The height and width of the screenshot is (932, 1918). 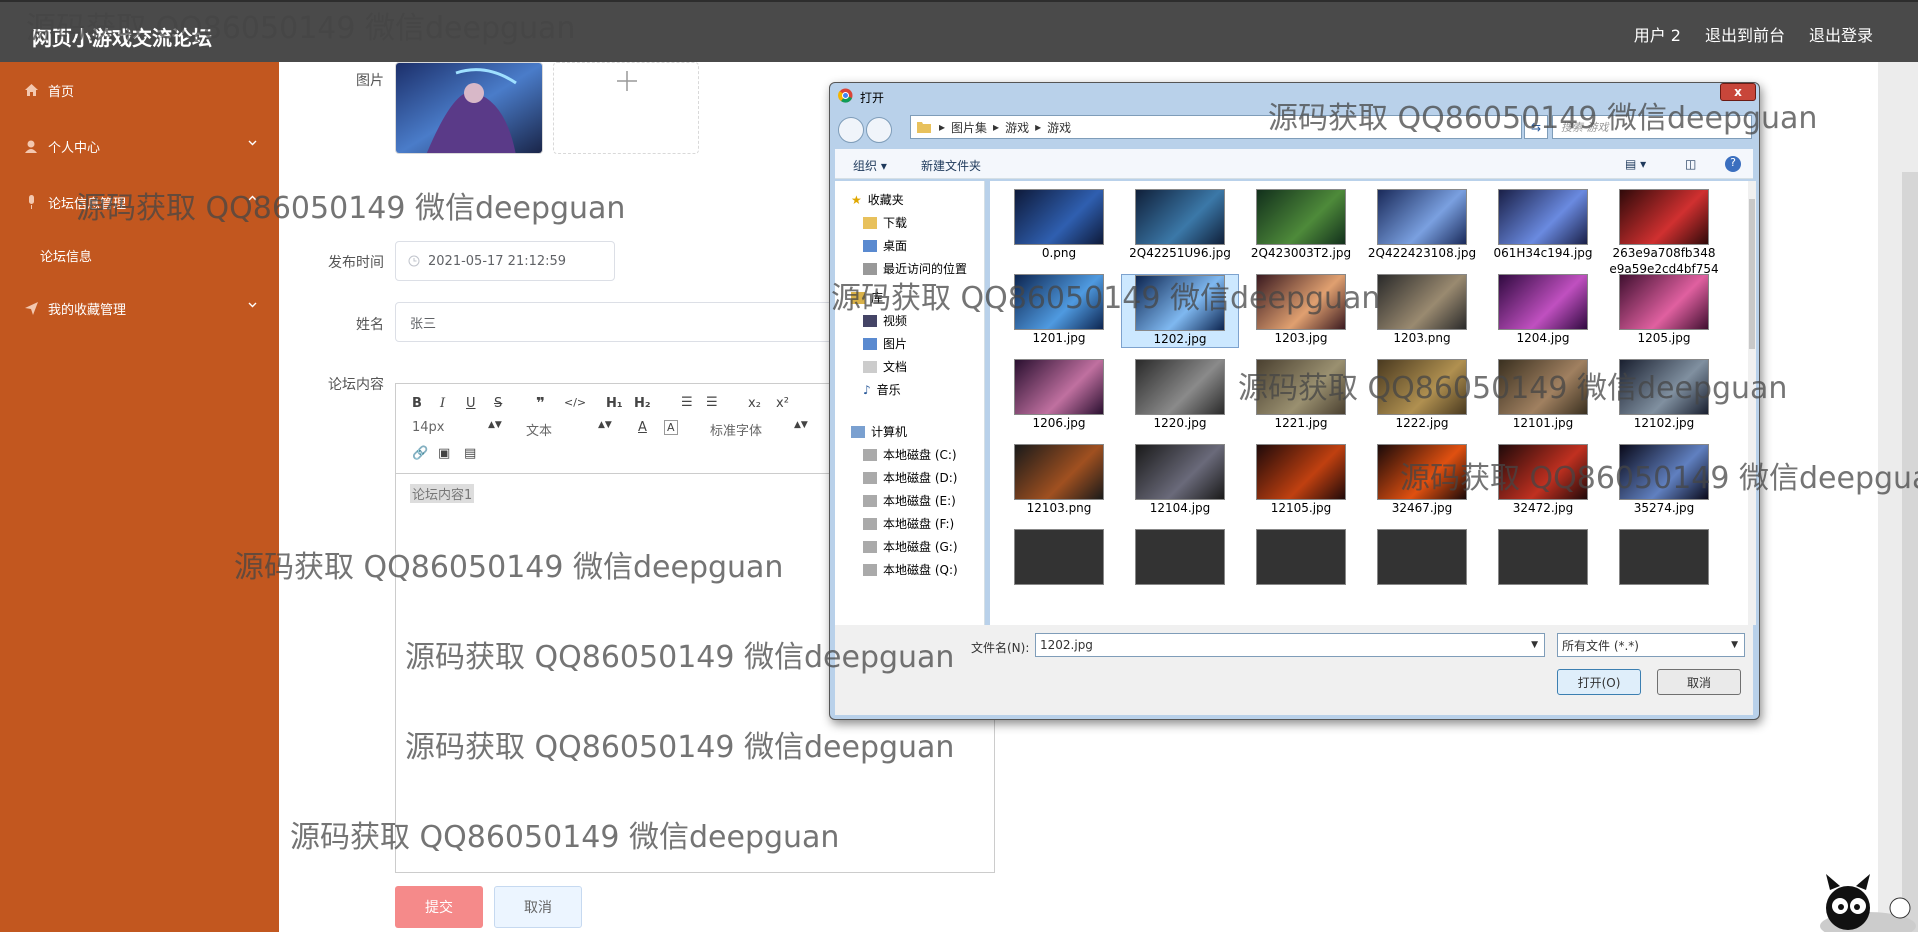 I want to click on file-type-select: 所有文件 (*.*) ▼, so click(x=1651, y=645).